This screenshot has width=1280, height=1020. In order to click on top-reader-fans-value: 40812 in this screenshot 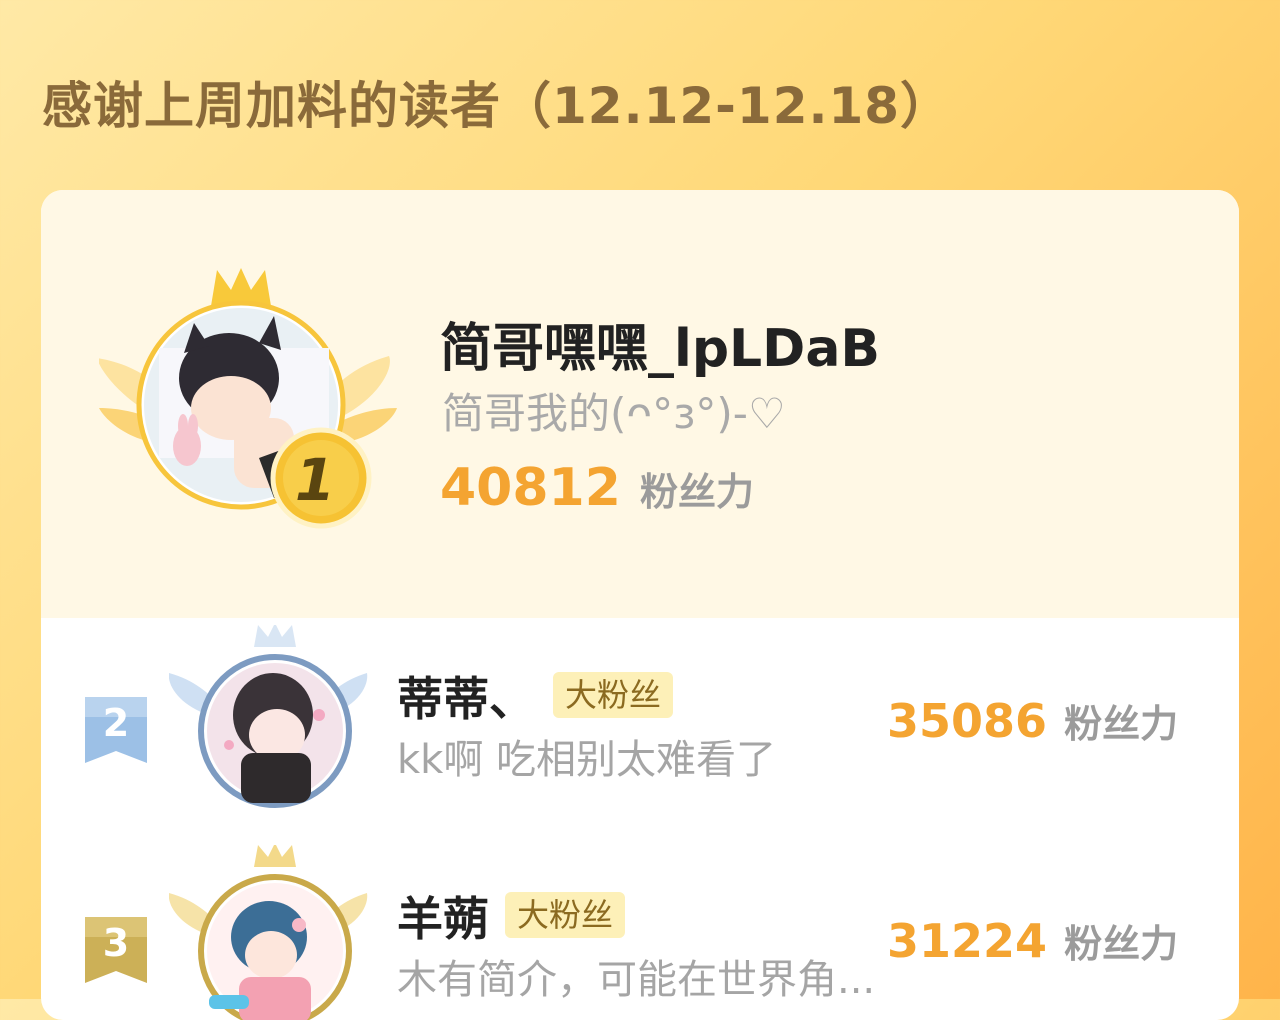, I will do `click(530, 488)`.